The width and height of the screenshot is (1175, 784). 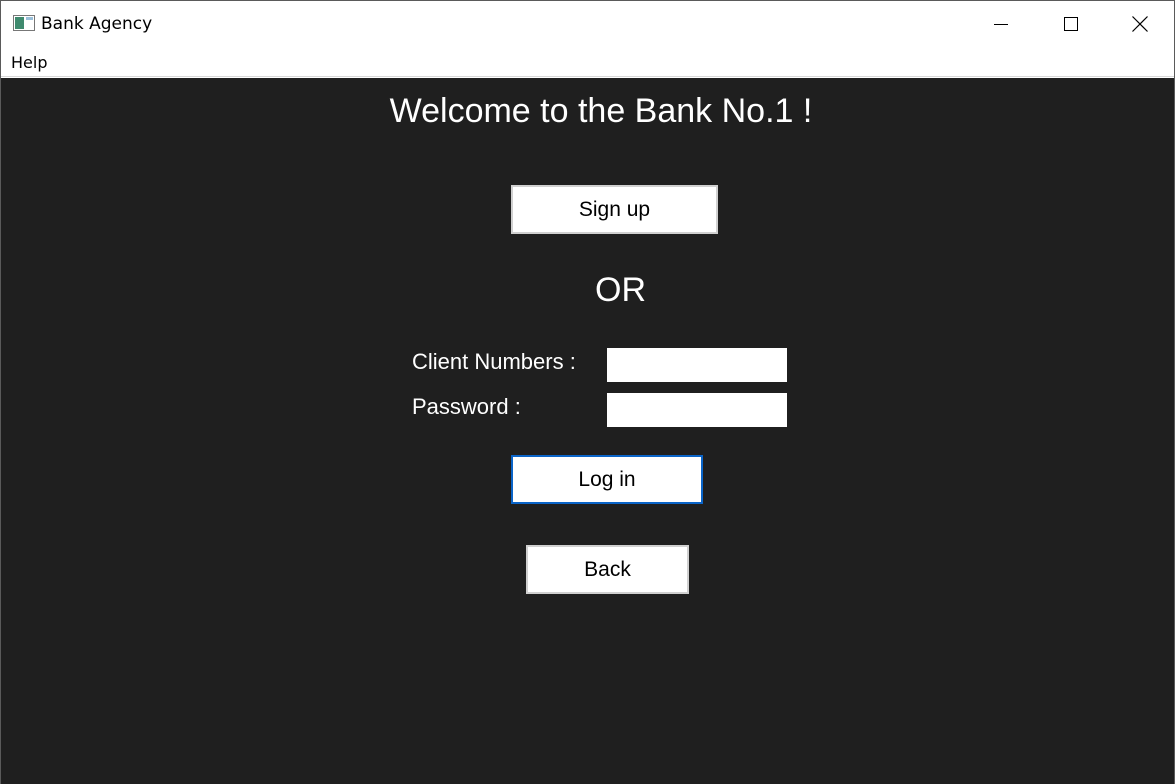 I want to click on back-button-label: Back, so click(x=607, y=569).